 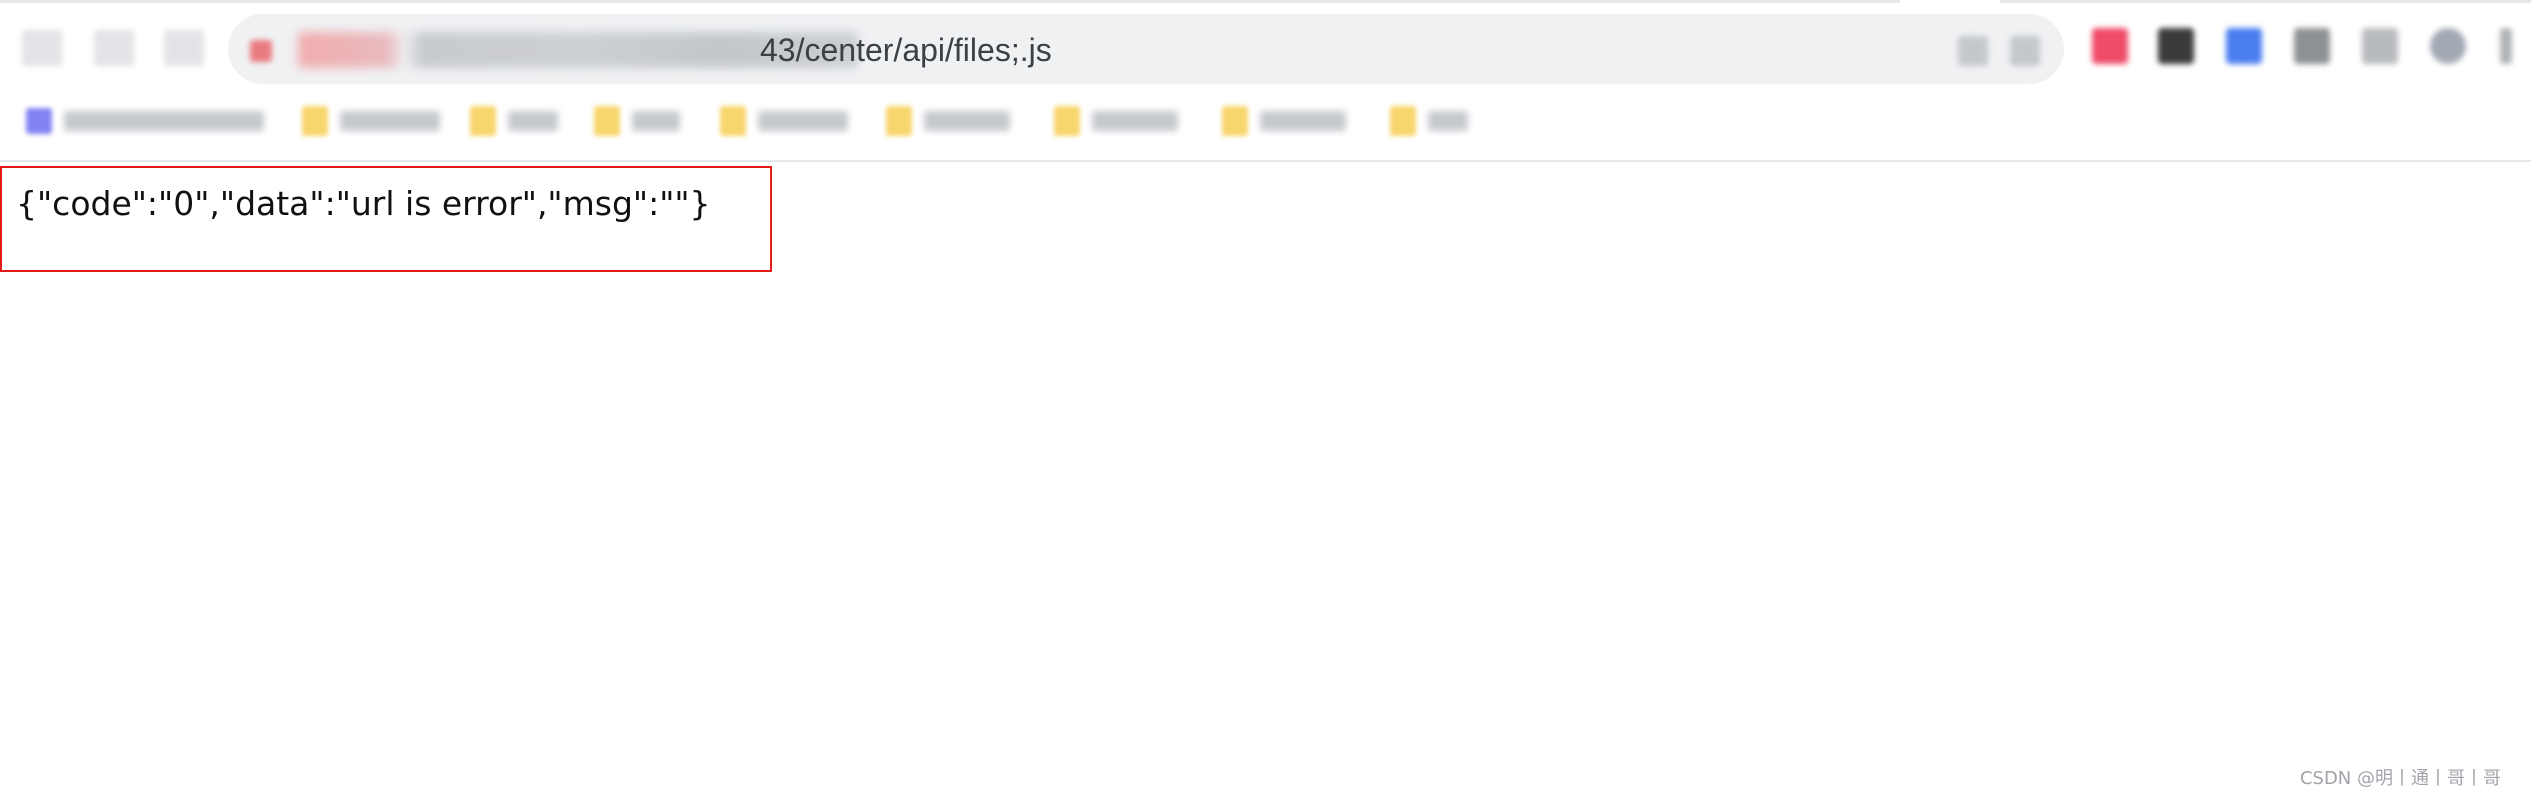 I want to click on address-bar: 43/center/api/files;.js, so click(x=1146, y=49).